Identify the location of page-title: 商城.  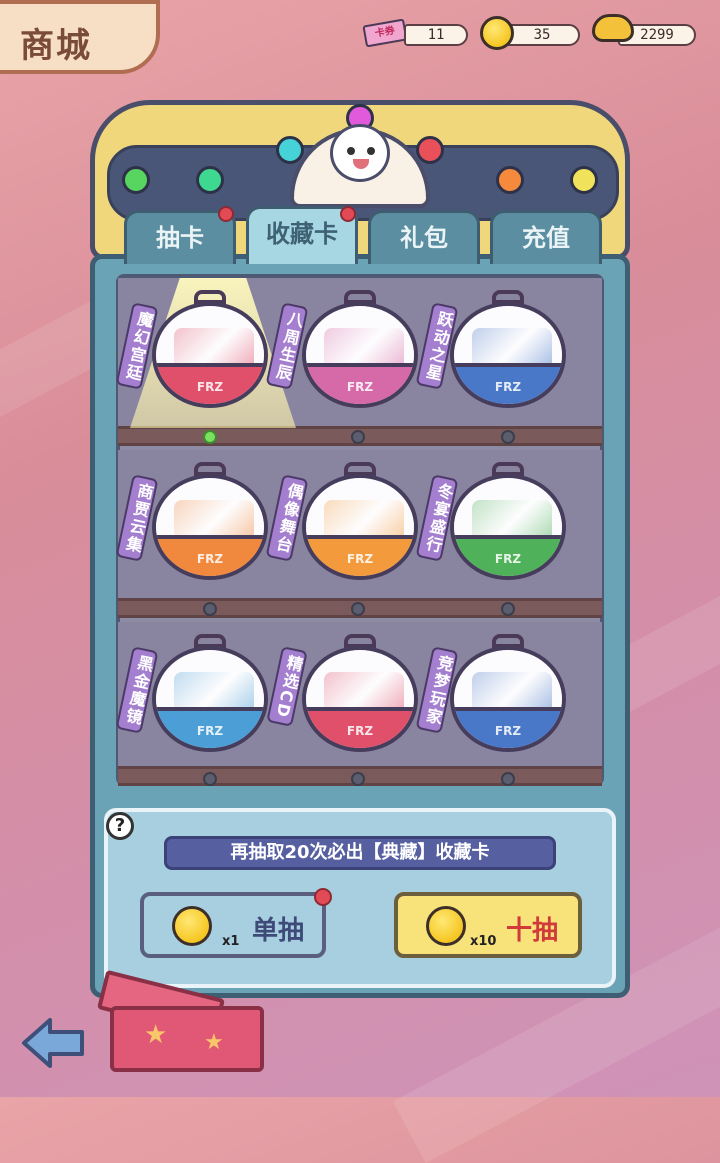
(56, 46).